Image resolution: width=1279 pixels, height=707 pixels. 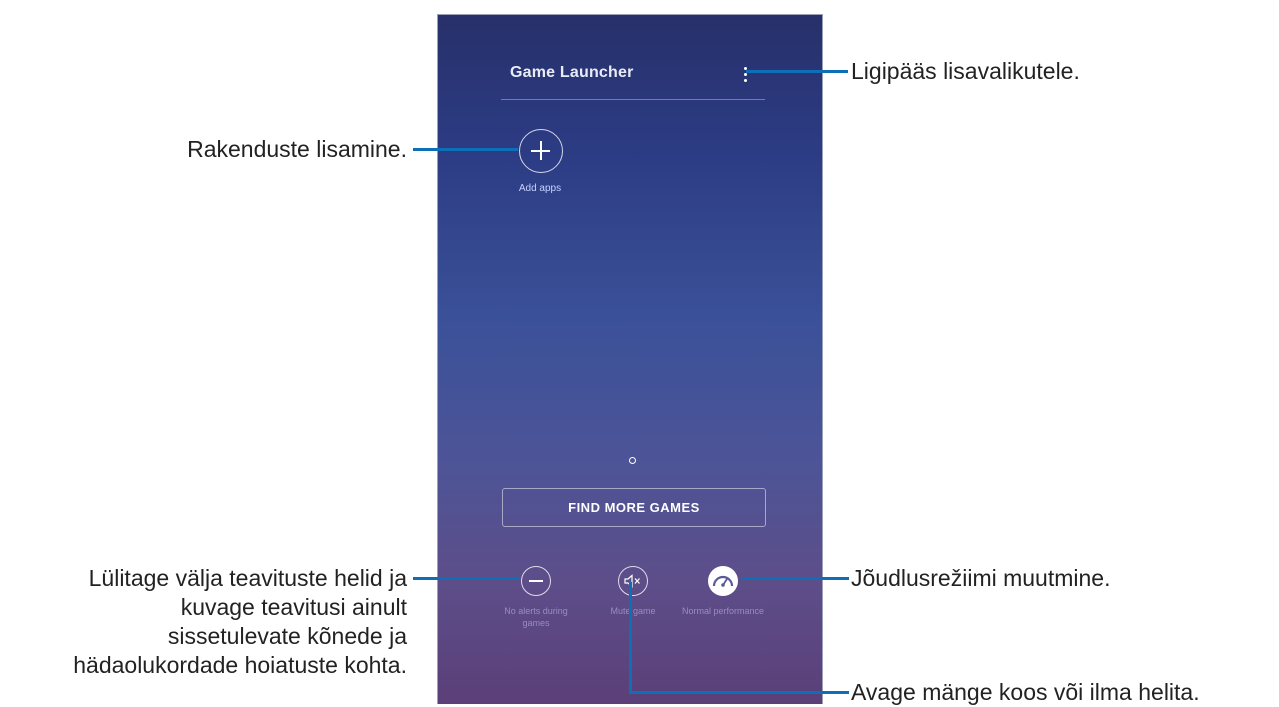 I want to click on callout-mute: Avage mänge koos või ilma helita., so click(x=1025, y=692).